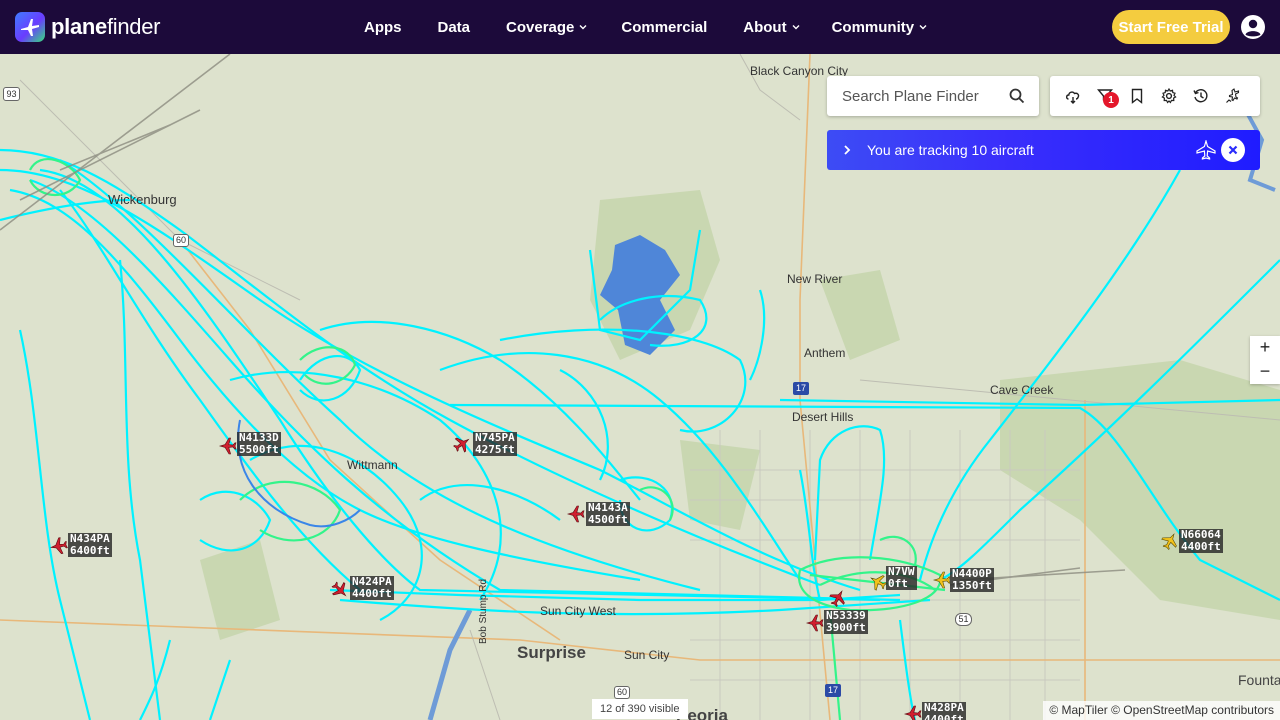 Image resolution: width=1280 pixels, height=720 pixels. I want to click on aircraft-hand-icon, so click(1233, 96).